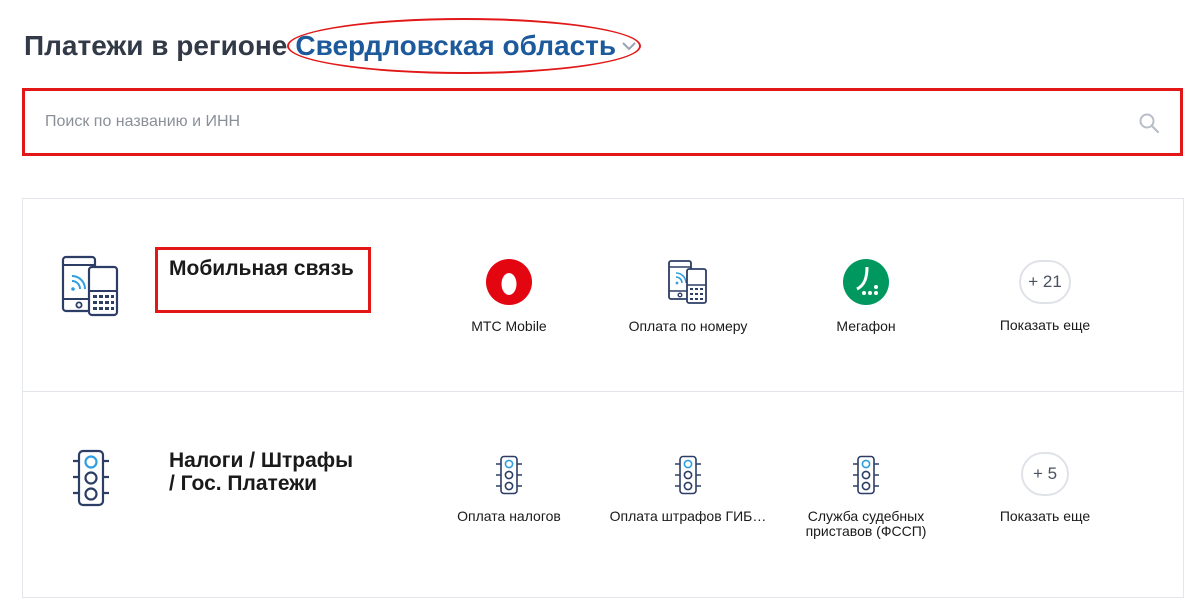 The width and height of the screenshot is (1200, 598). I want to click on show-more-taxes: + 5 Показать еще, so click(1045, 488).